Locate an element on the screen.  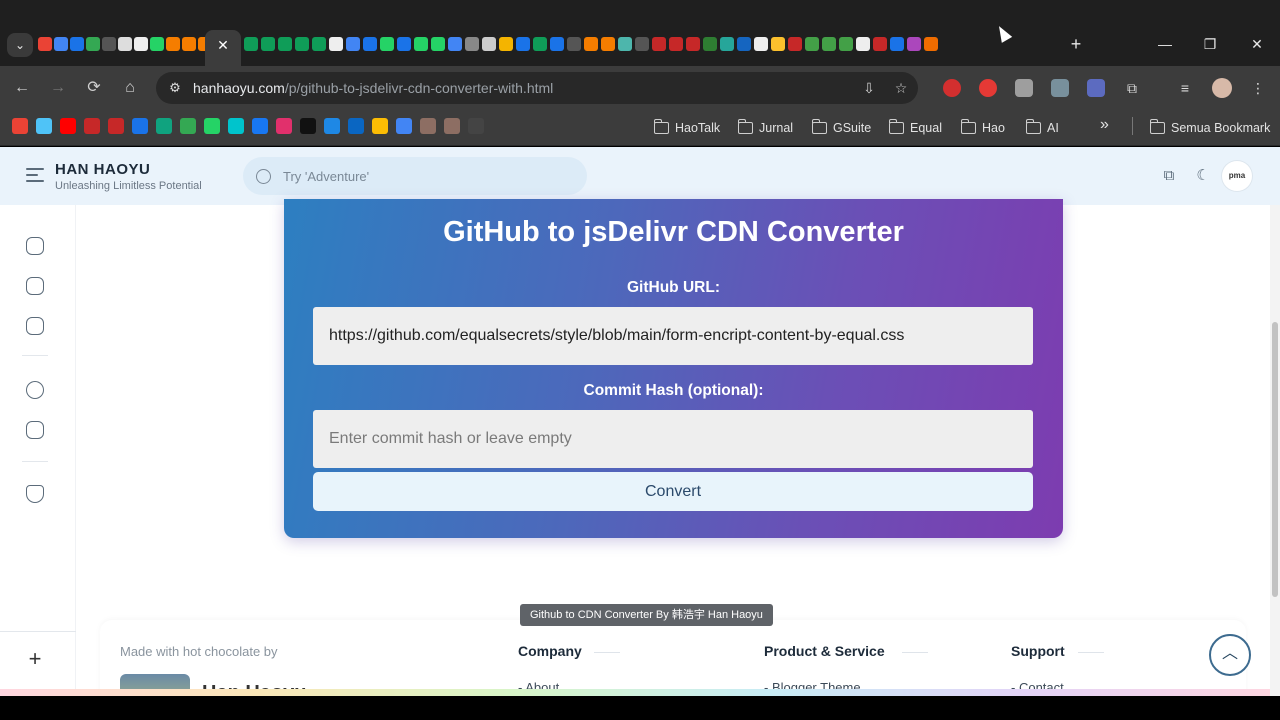
drive-icon is located at coordinates (380, 126).